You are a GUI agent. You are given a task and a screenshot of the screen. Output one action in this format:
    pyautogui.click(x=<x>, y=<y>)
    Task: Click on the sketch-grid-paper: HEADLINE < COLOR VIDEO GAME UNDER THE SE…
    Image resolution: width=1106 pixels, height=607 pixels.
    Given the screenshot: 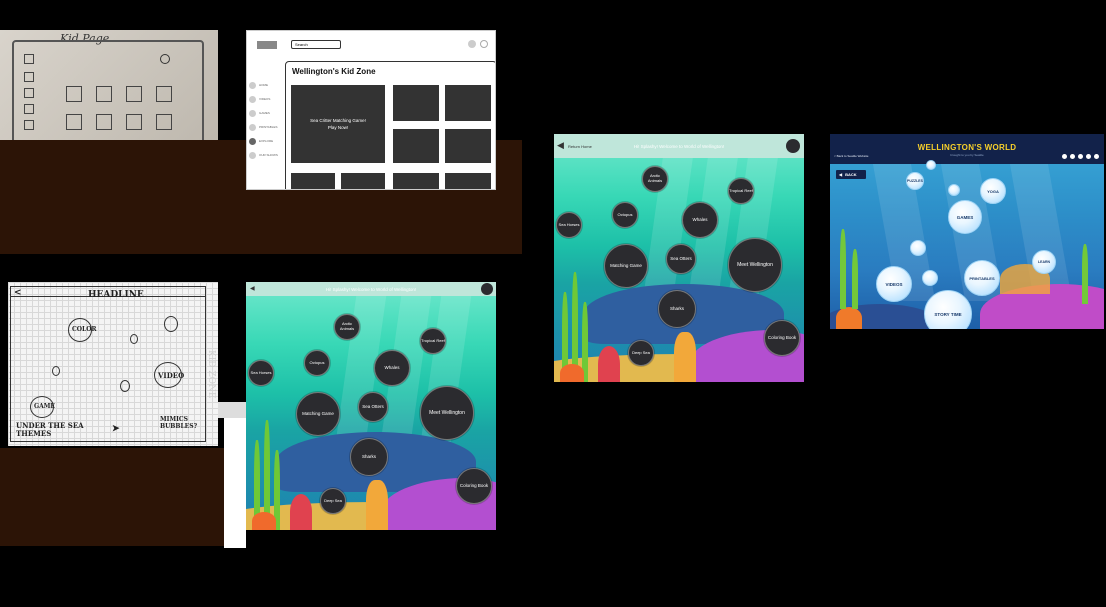 What is the action you would take?
    pyautogui.click(x=113, y=364)
    